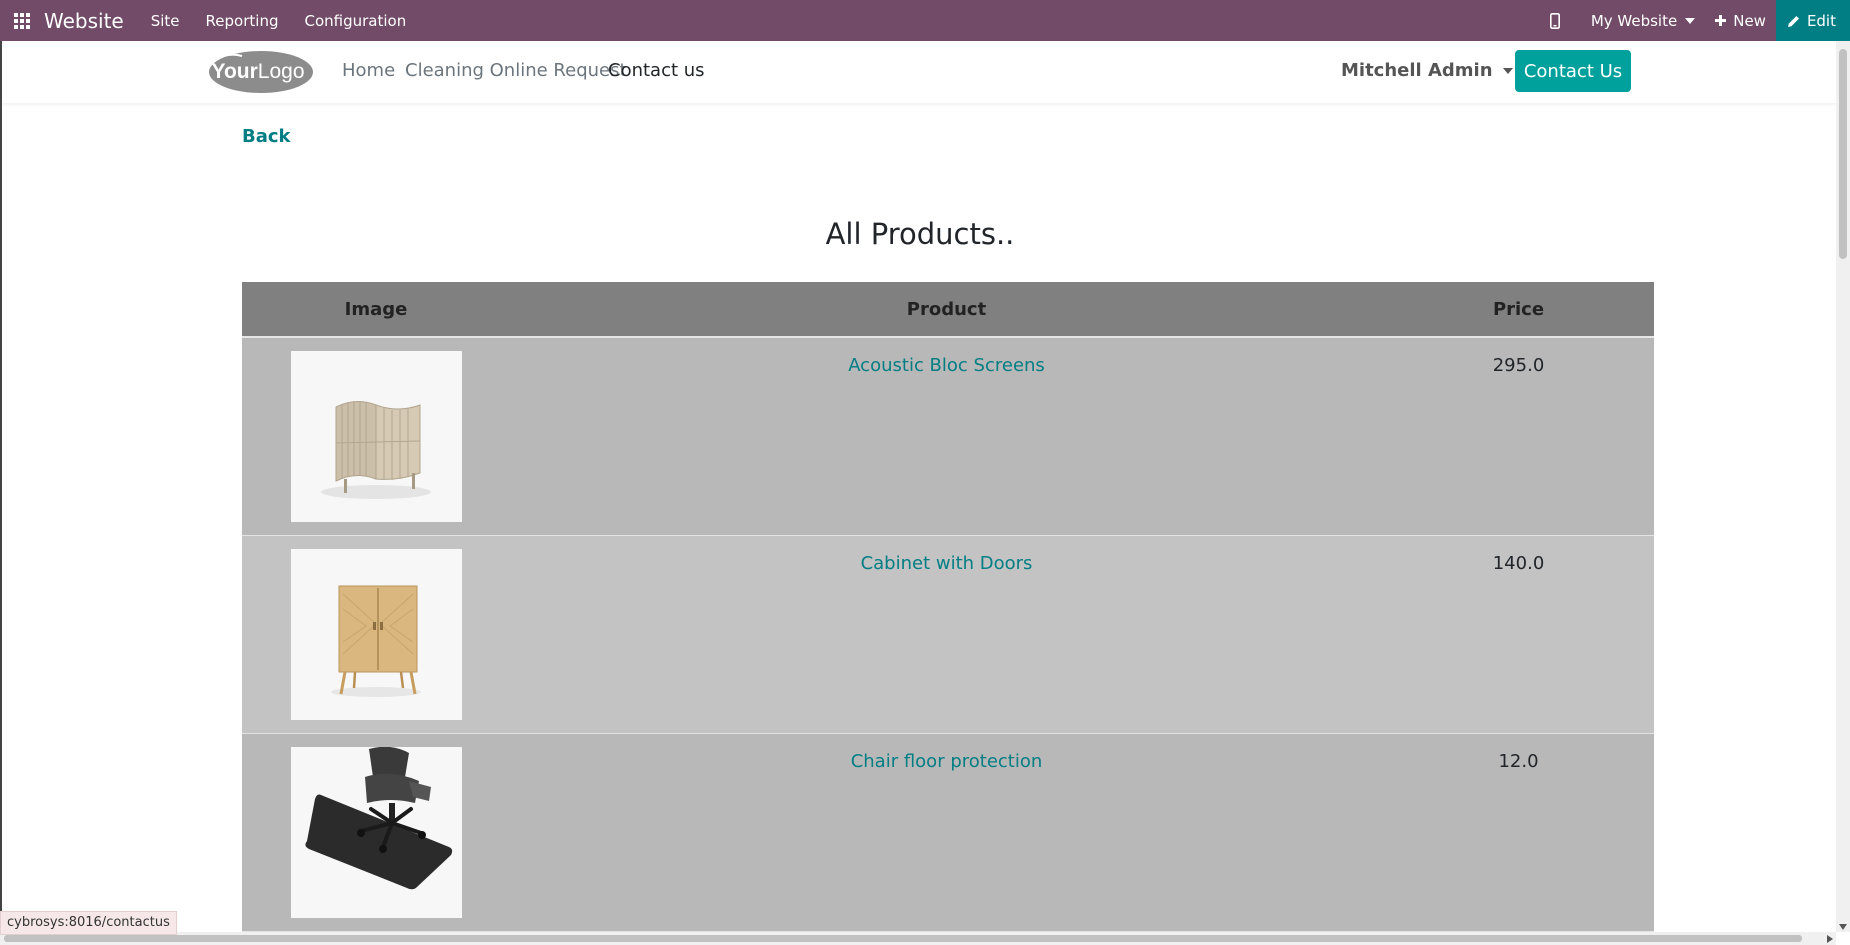 The width and height of the screenshot is (1850, 945). Describe the element at coordinates (946, 365) in the screenshot. I see `product-name-link: Acoustic Bloc Screens` at that location.